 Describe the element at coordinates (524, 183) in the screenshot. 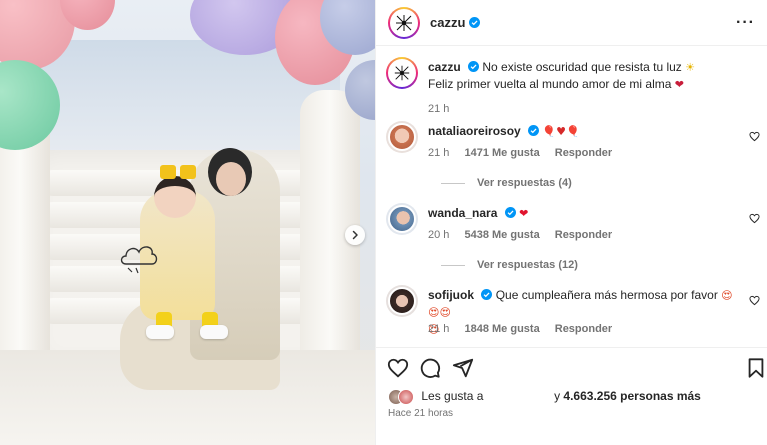

I see `view-replies-label: Ver respuestas (4)` at that location.